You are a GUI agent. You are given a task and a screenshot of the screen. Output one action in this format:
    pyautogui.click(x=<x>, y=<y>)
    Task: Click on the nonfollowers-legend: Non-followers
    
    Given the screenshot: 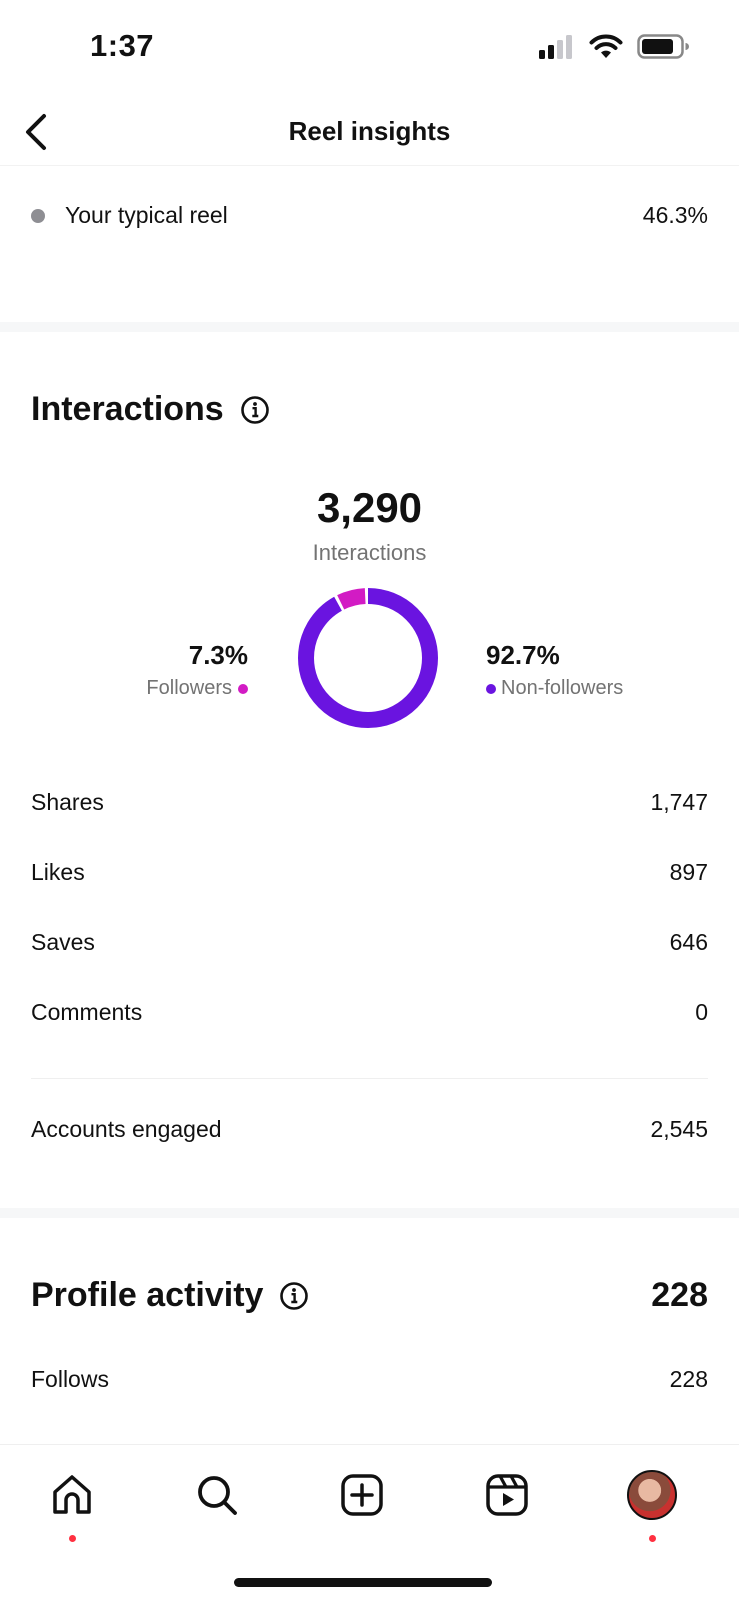 What is the action you would take?
    pyautogui.click(x=554, y=688)
    